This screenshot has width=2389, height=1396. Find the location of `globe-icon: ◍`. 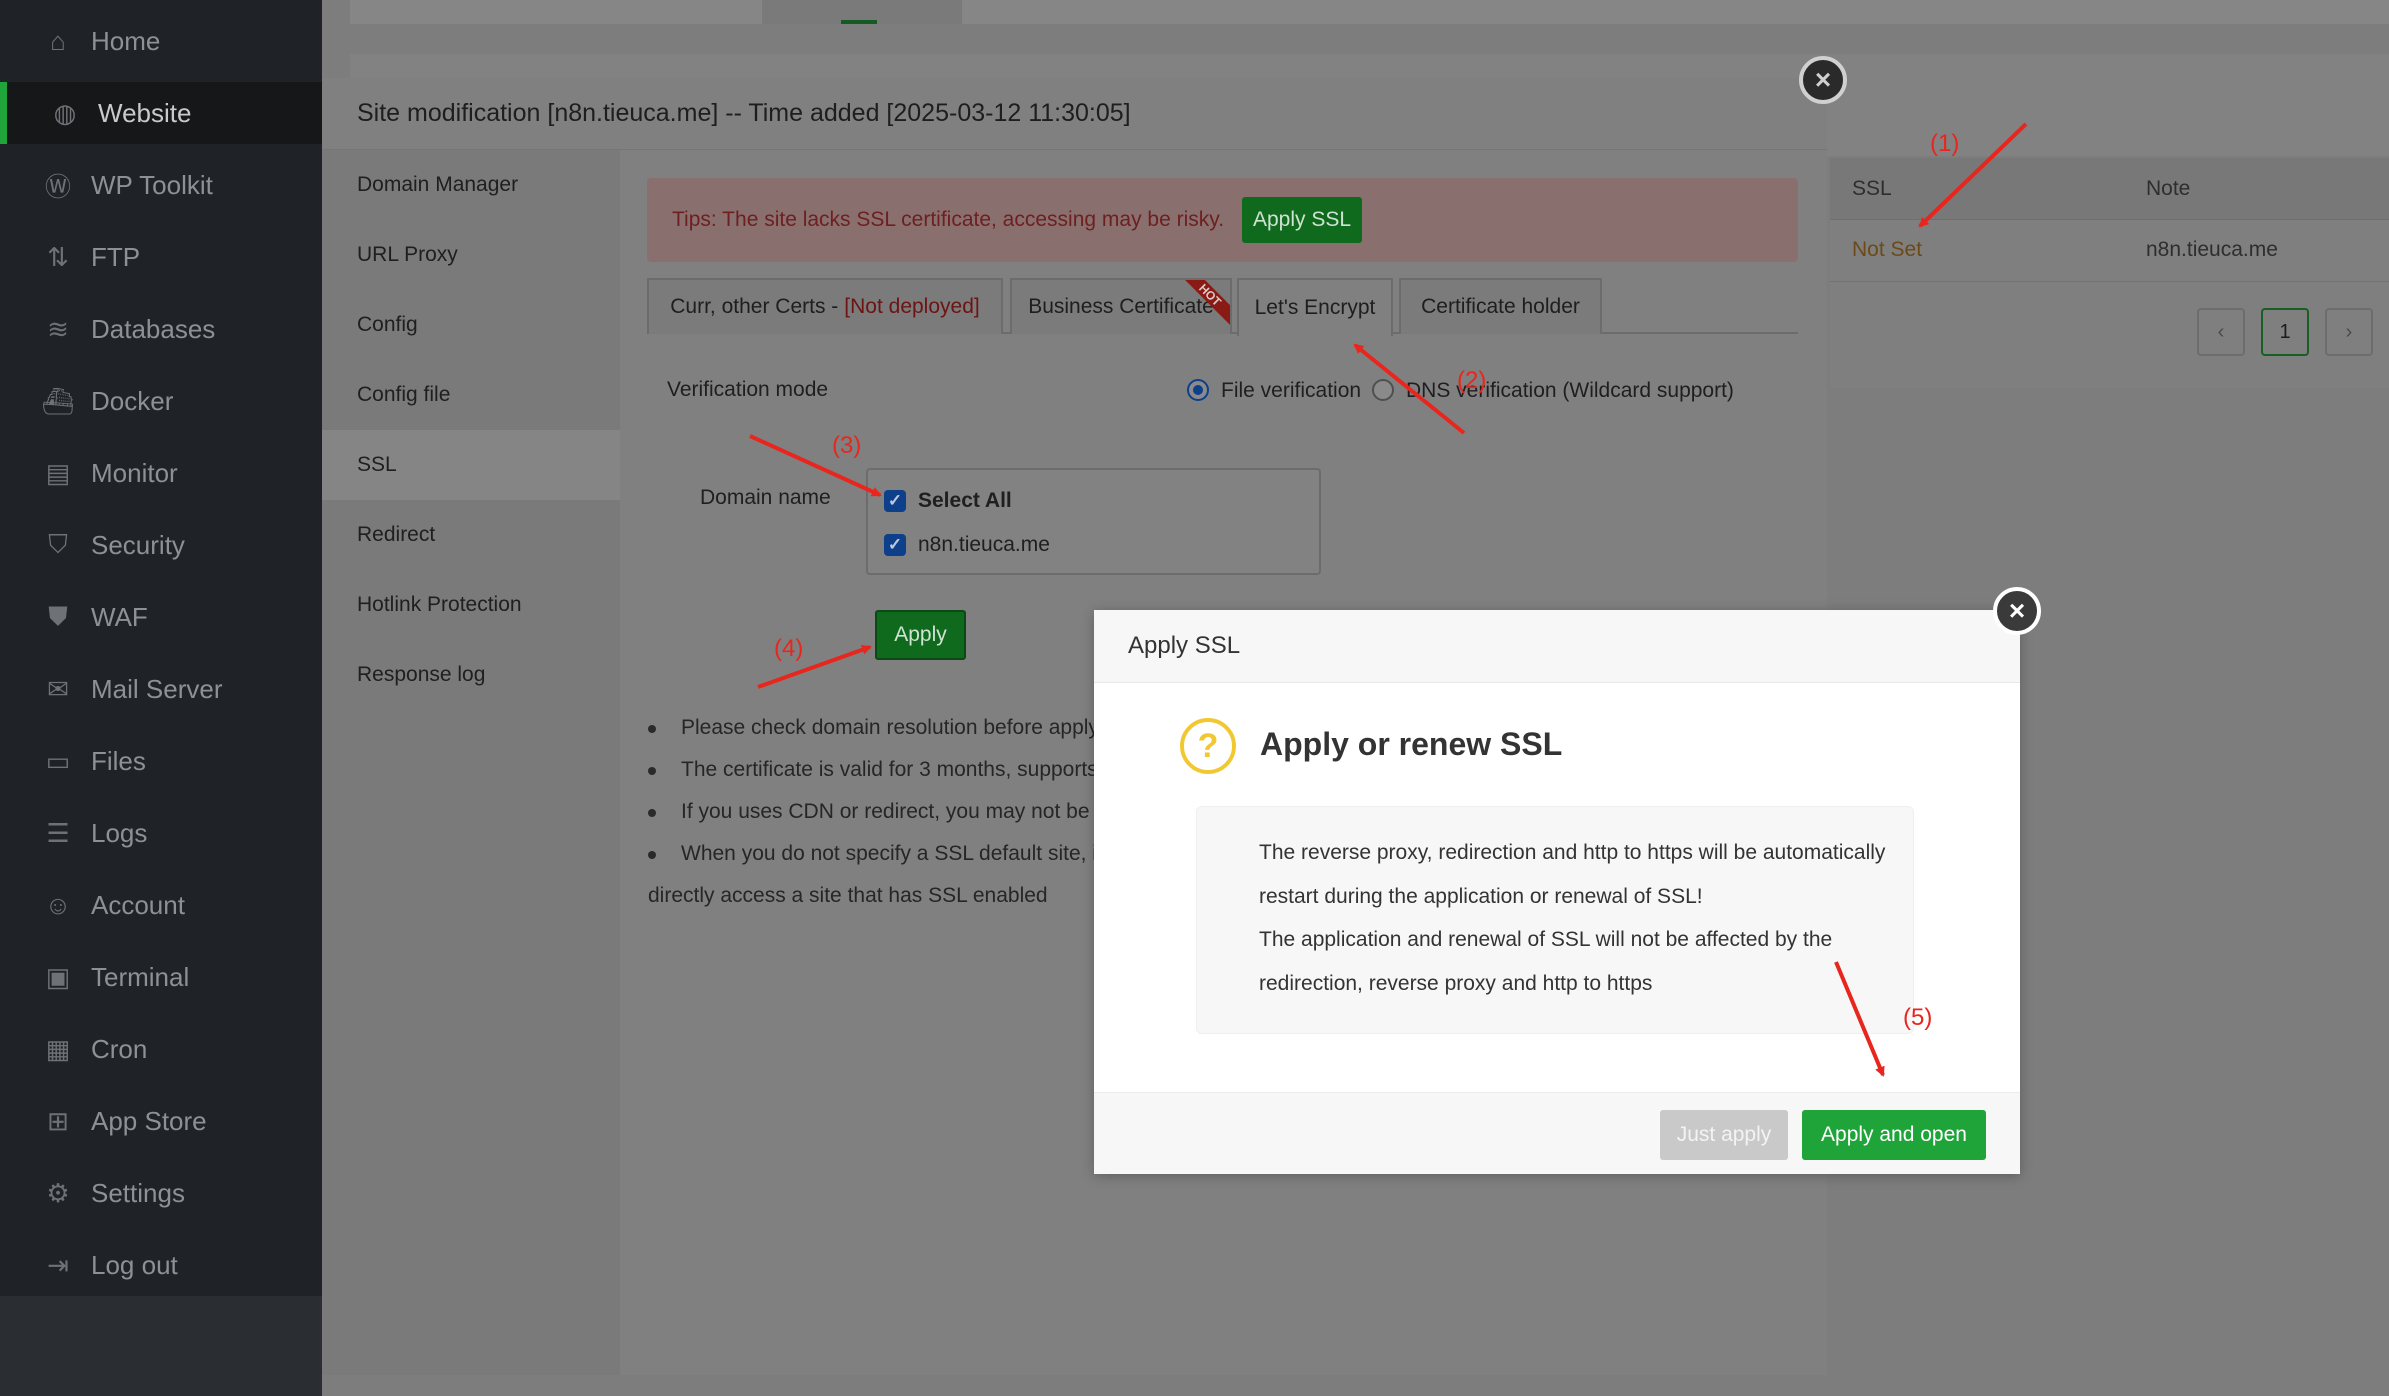

globe-icon: ◍ is located at coordinates (65, 112).